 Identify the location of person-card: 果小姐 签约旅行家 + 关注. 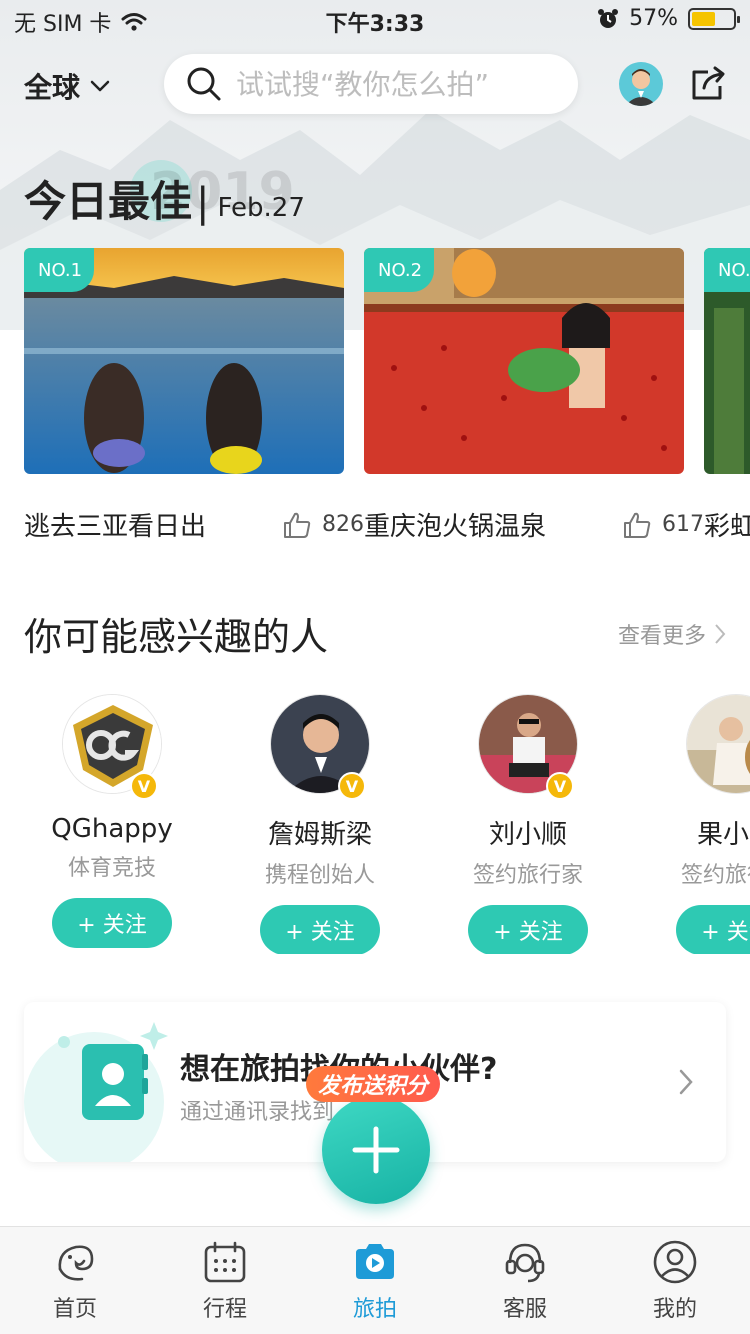
(698, 824).